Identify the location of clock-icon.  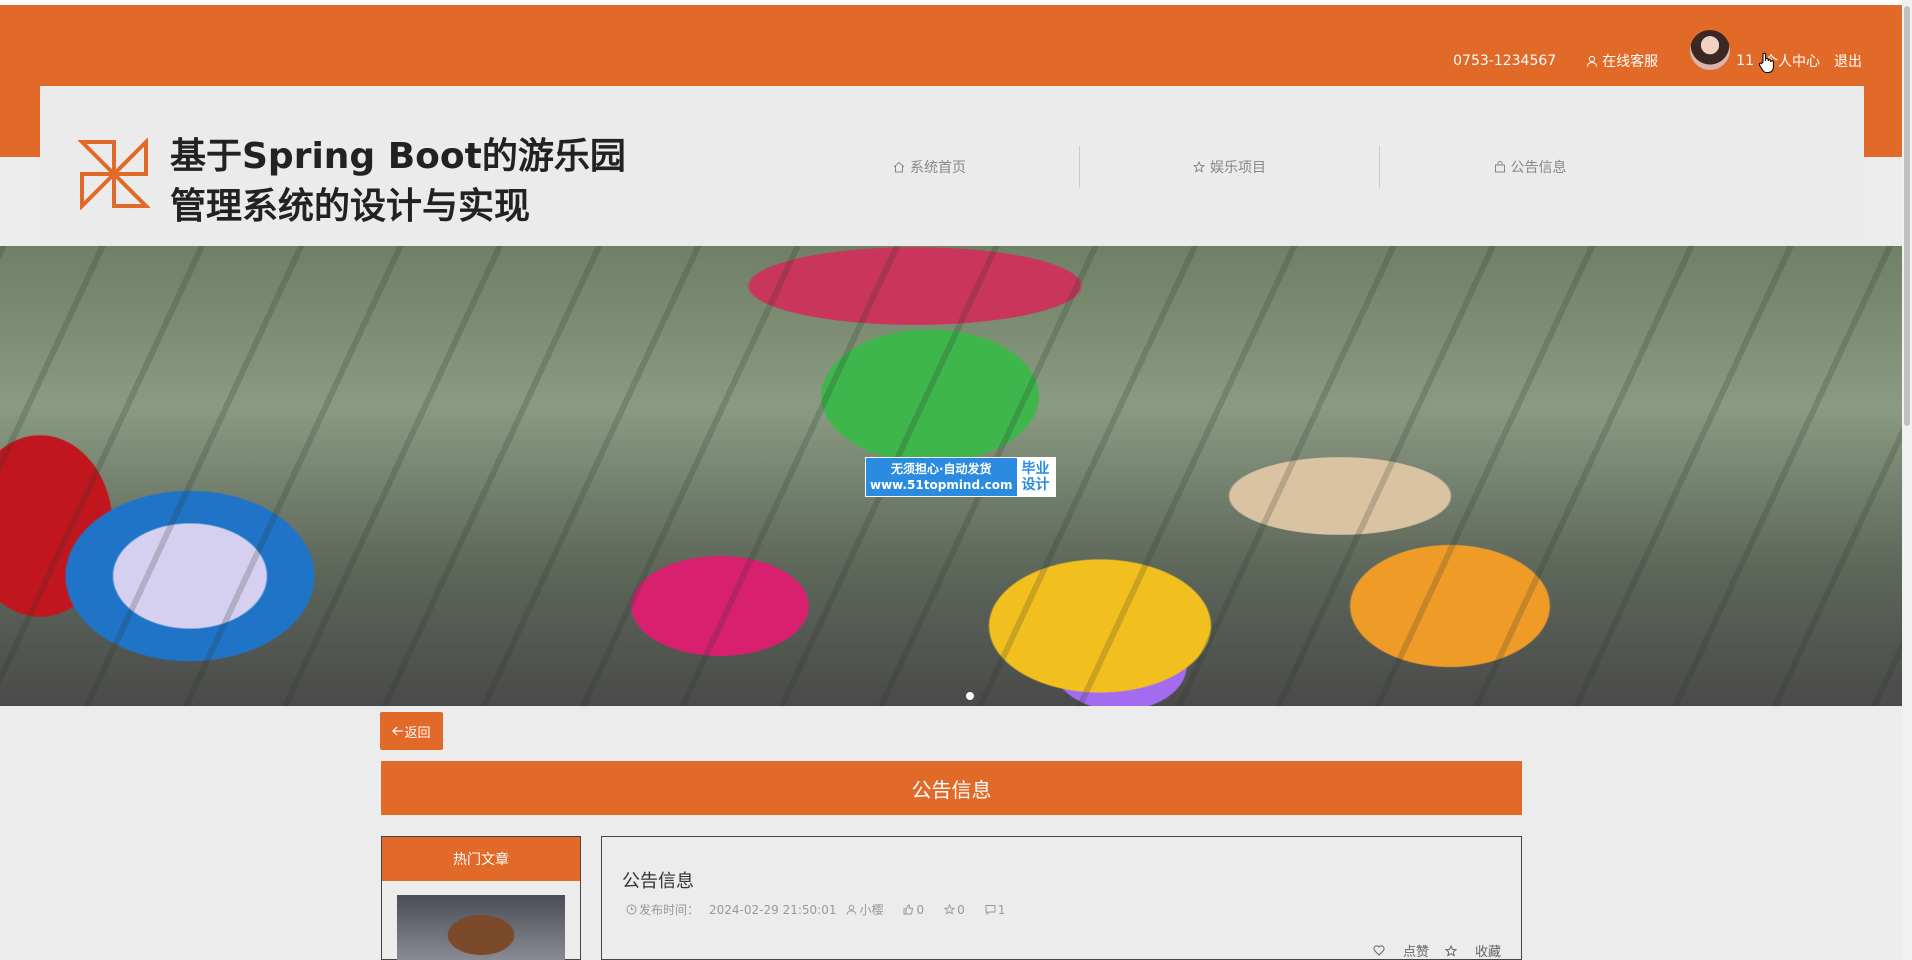
(631, 909).